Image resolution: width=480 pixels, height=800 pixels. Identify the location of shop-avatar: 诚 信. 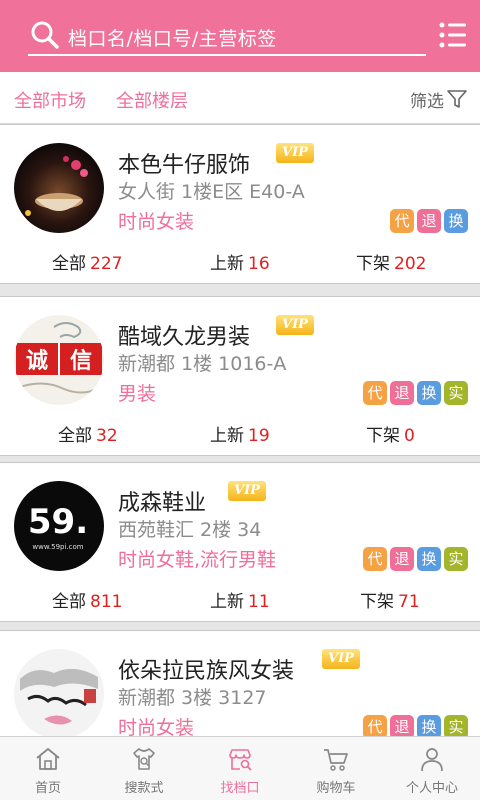
(59, 360).